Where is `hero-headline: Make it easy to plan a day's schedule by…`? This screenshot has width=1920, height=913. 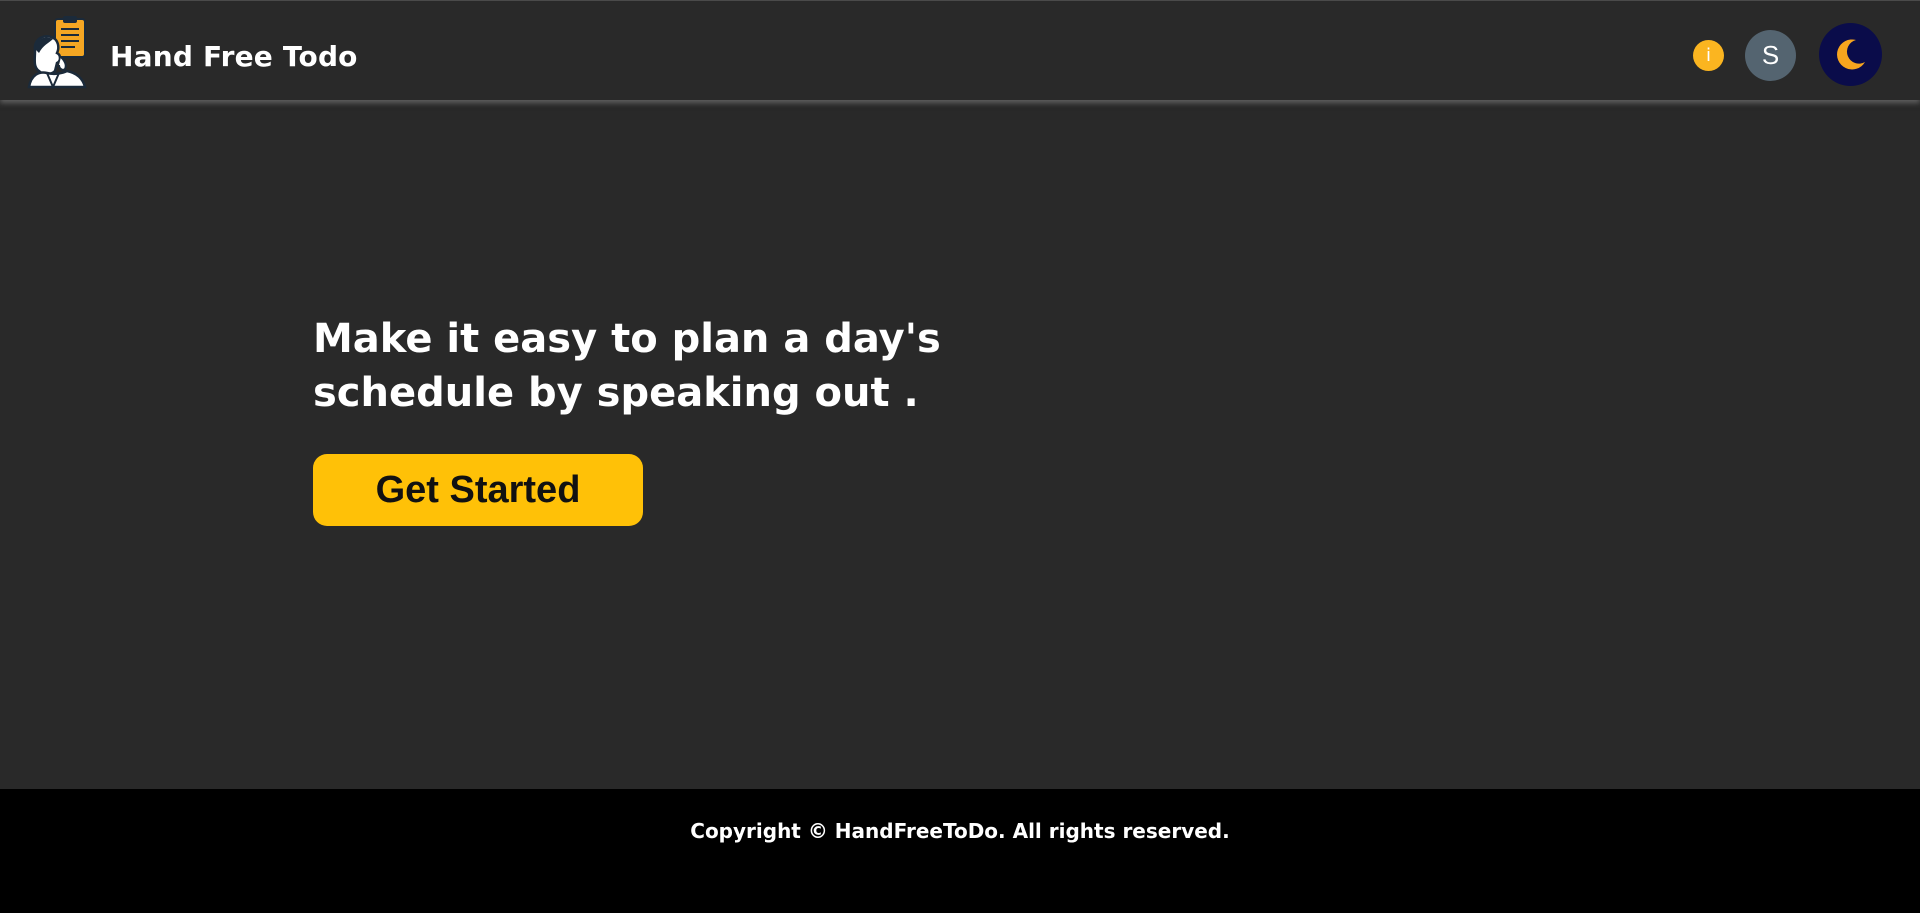
hero-headline: Make it easy to plan a day's schedule by… is located at coordinates (627, 366).